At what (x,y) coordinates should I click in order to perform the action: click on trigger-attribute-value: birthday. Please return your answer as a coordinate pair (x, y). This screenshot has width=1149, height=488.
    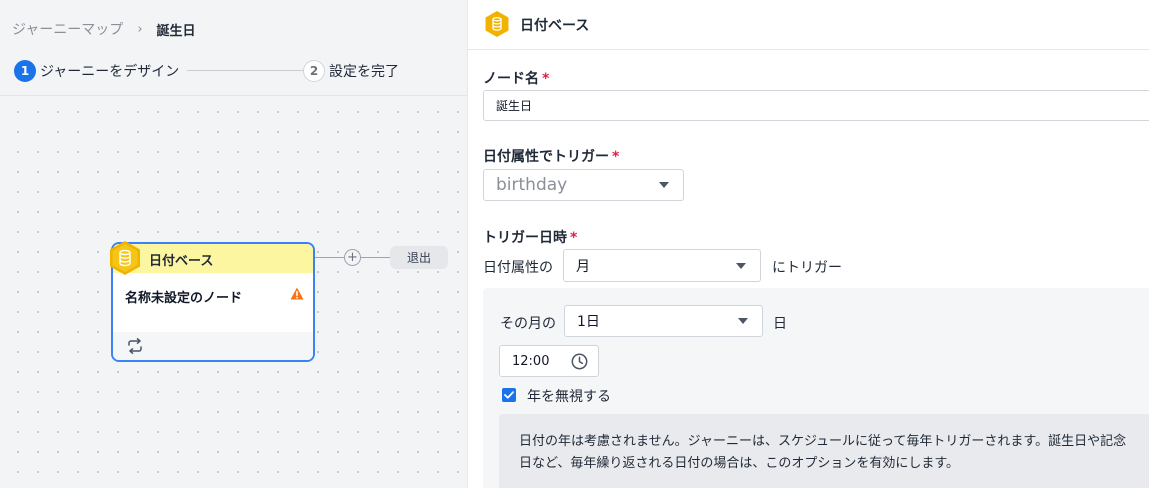
    Looking at the image, I should click on (532, 185).